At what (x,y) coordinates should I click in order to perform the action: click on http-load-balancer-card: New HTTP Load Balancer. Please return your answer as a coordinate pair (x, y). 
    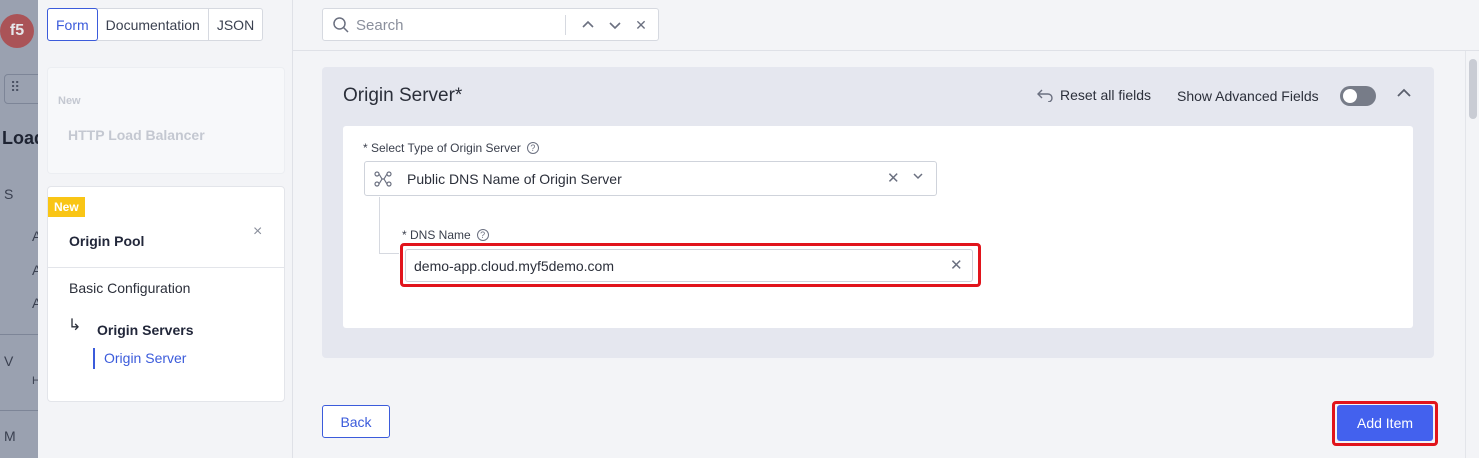
    Looking at the image, I should click on (166, 120).